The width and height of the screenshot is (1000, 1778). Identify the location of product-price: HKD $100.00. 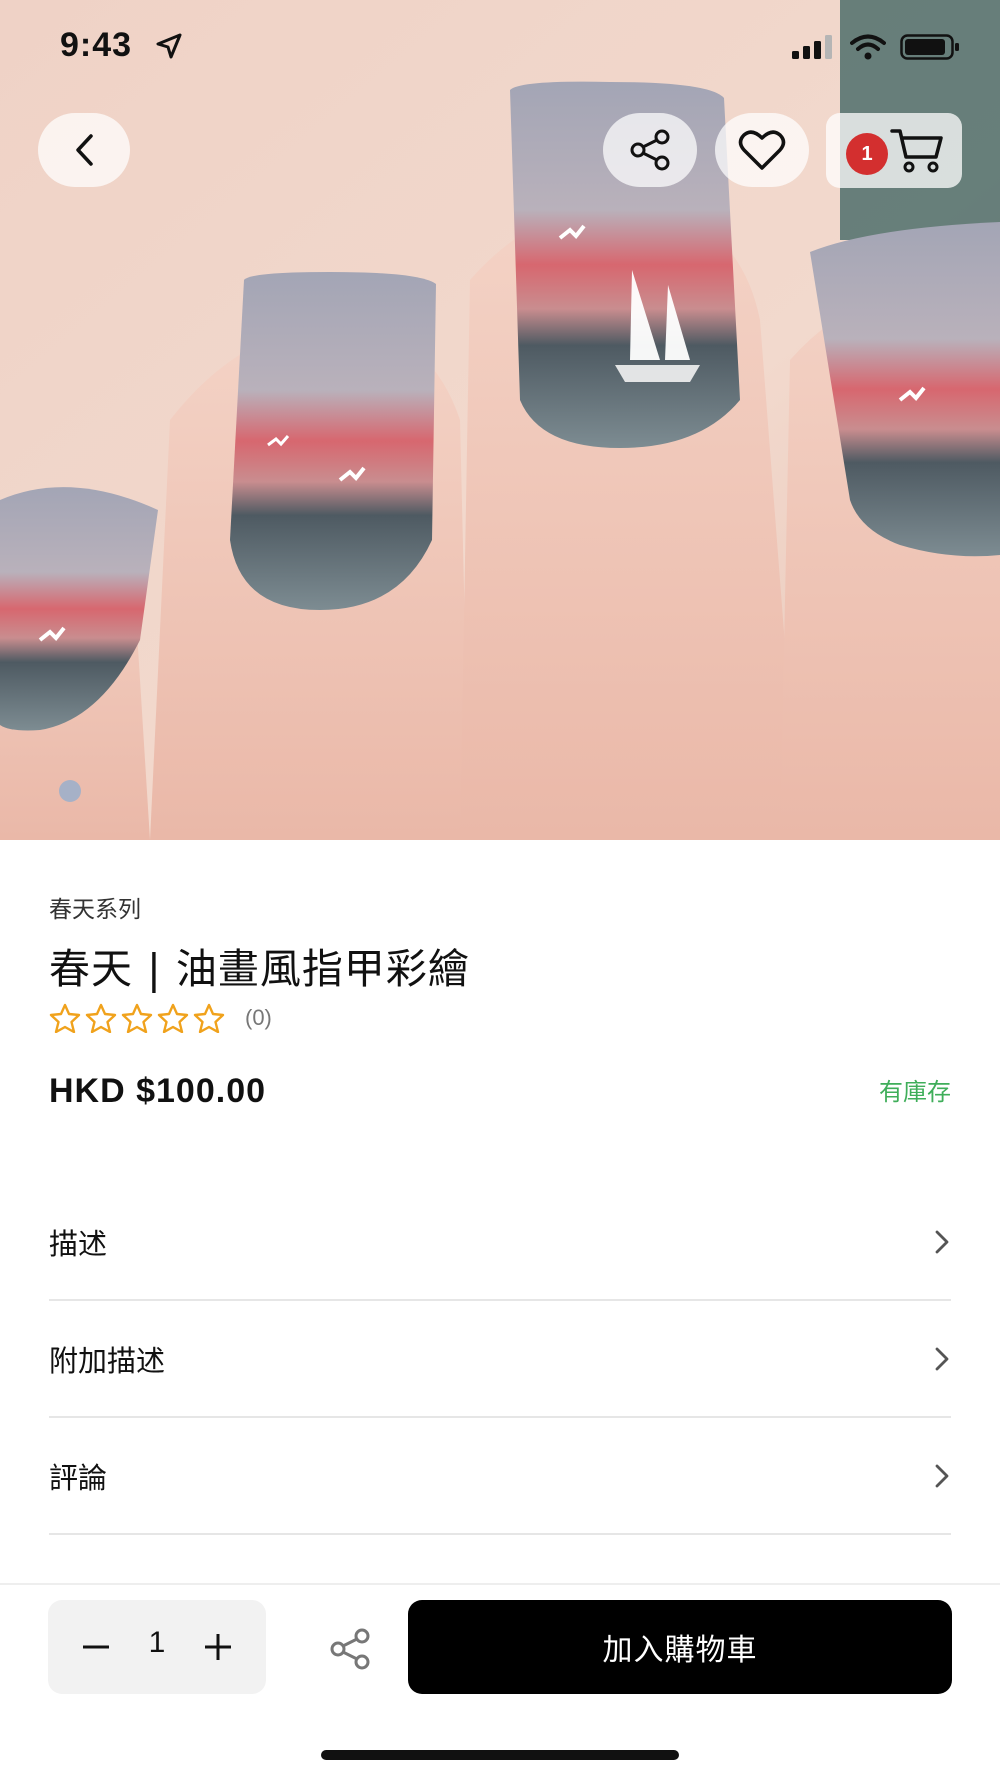
(158, 1091).